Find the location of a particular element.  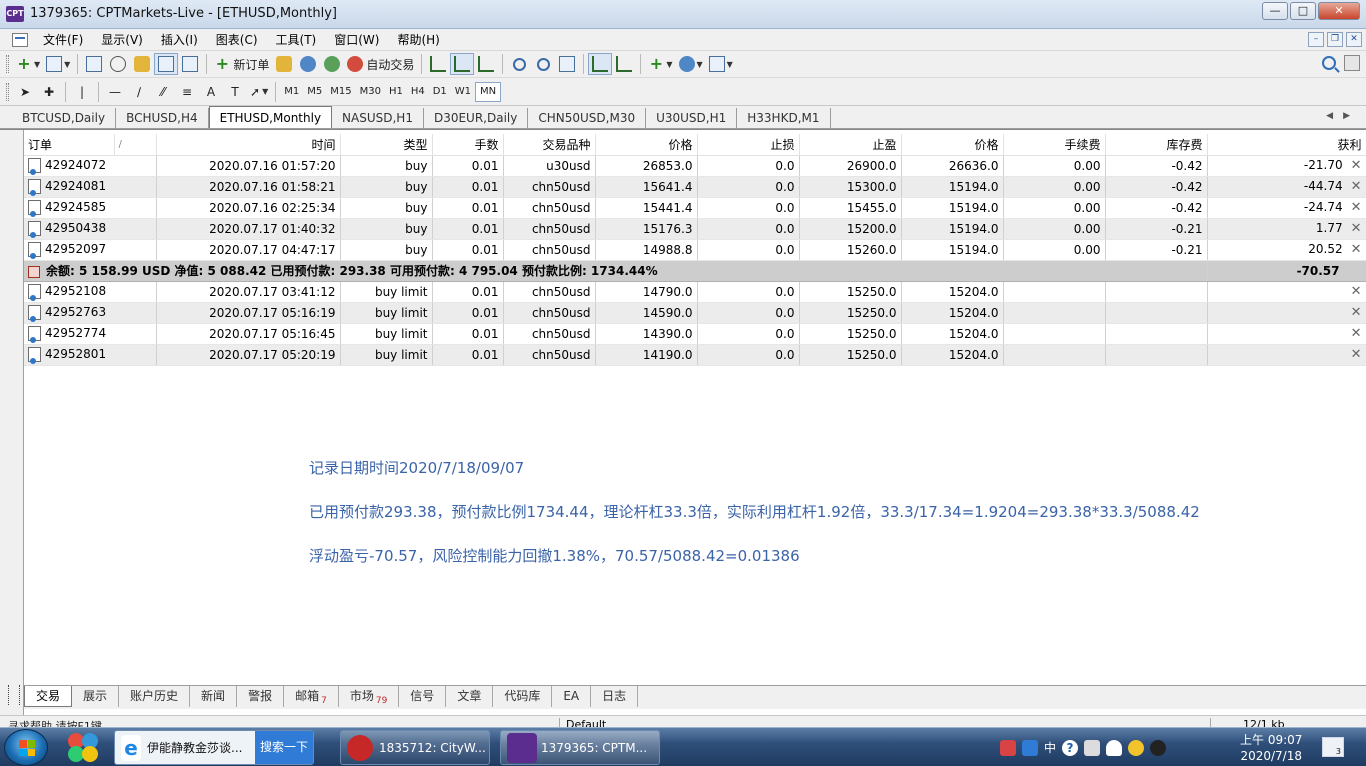

metaeditor-button is located at coordinates (284, 64).